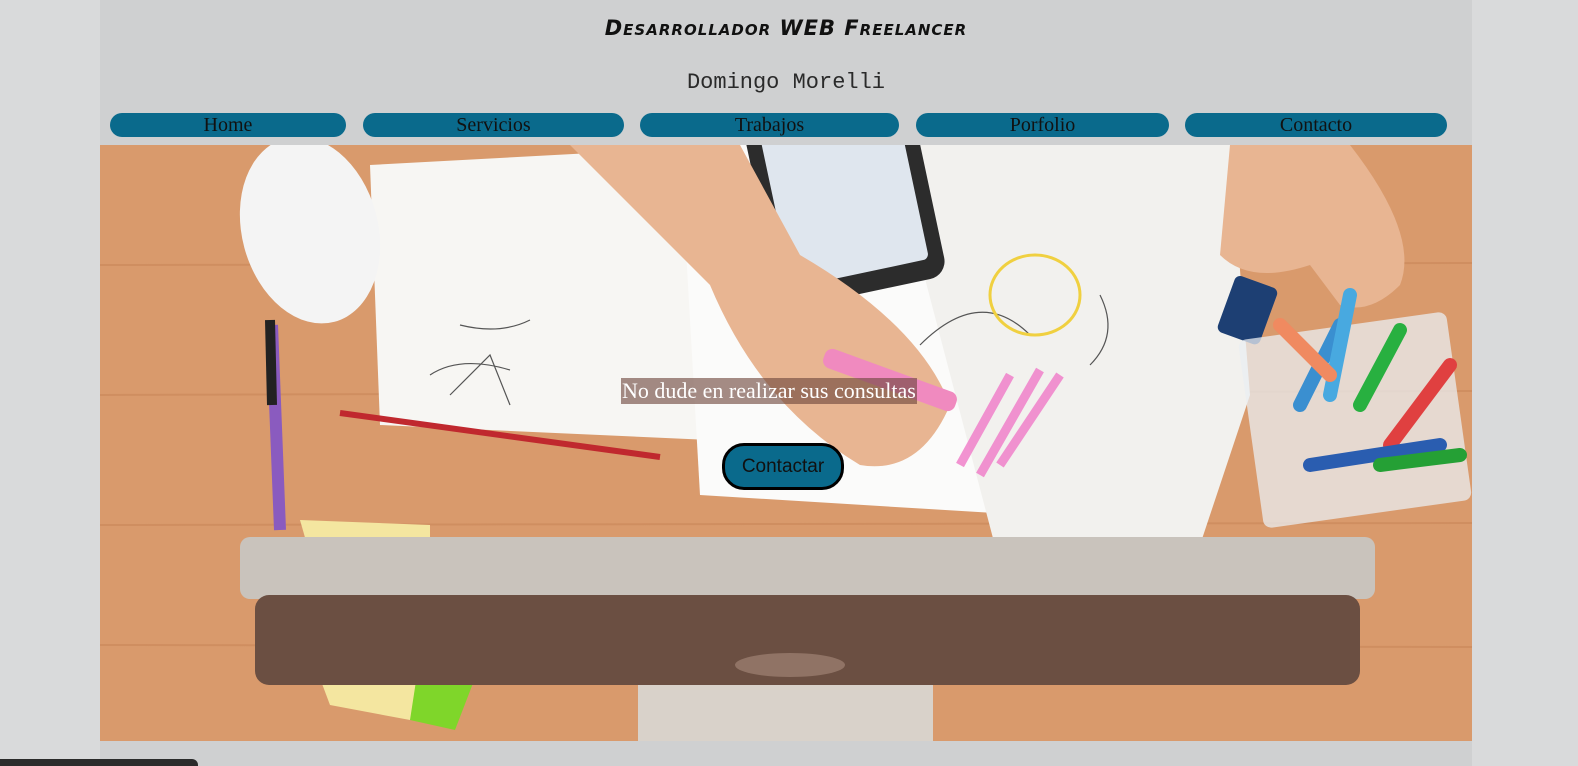 The width and height of the screenshot is (1578, 766). I want to click on author-name: Domingo Morelli, so click(786, 82).